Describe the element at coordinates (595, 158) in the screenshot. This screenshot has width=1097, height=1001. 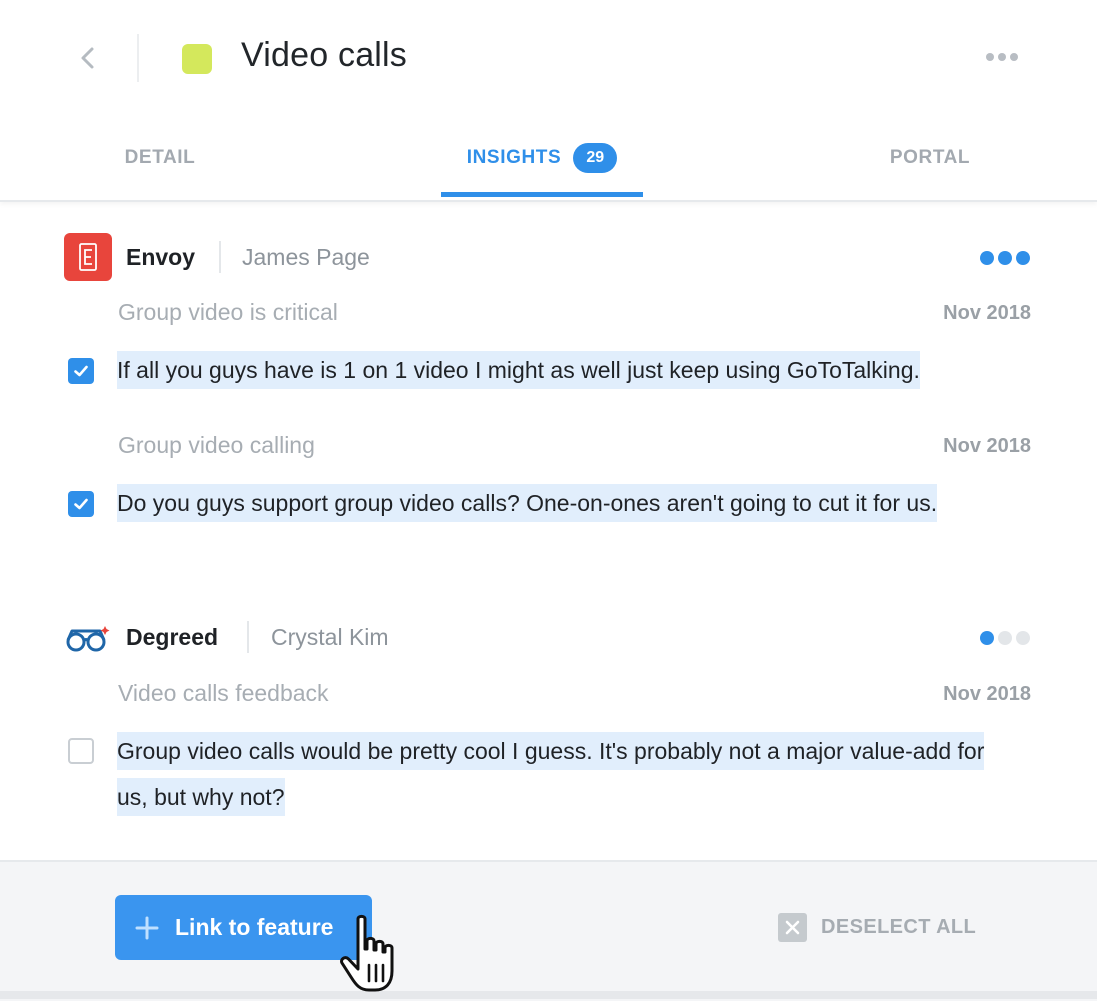
I see `insights-count-badge: 29` at that location.